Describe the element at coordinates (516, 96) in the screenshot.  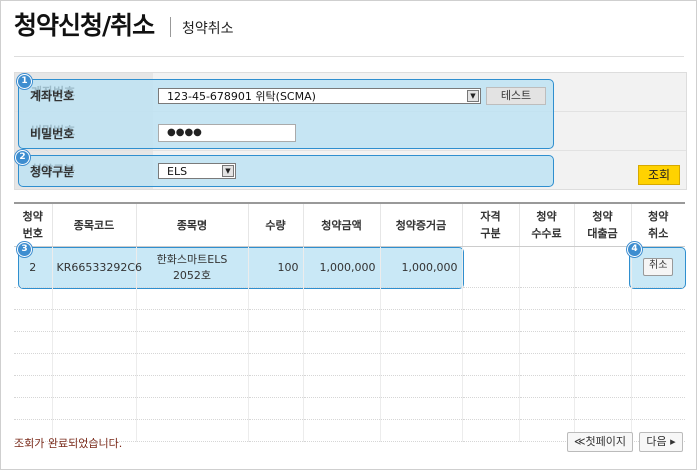
I see `test-button: 테스트` at that location.